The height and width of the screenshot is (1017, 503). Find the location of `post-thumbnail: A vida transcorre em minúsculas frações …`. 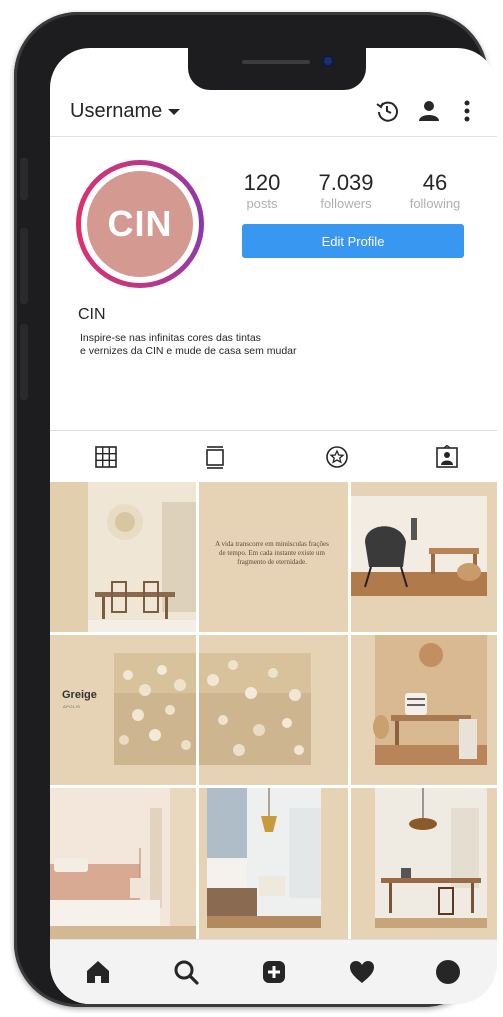

post-thumbnail: A vida transcorre em minúsculas frações … is located at coordinates (273, 557).